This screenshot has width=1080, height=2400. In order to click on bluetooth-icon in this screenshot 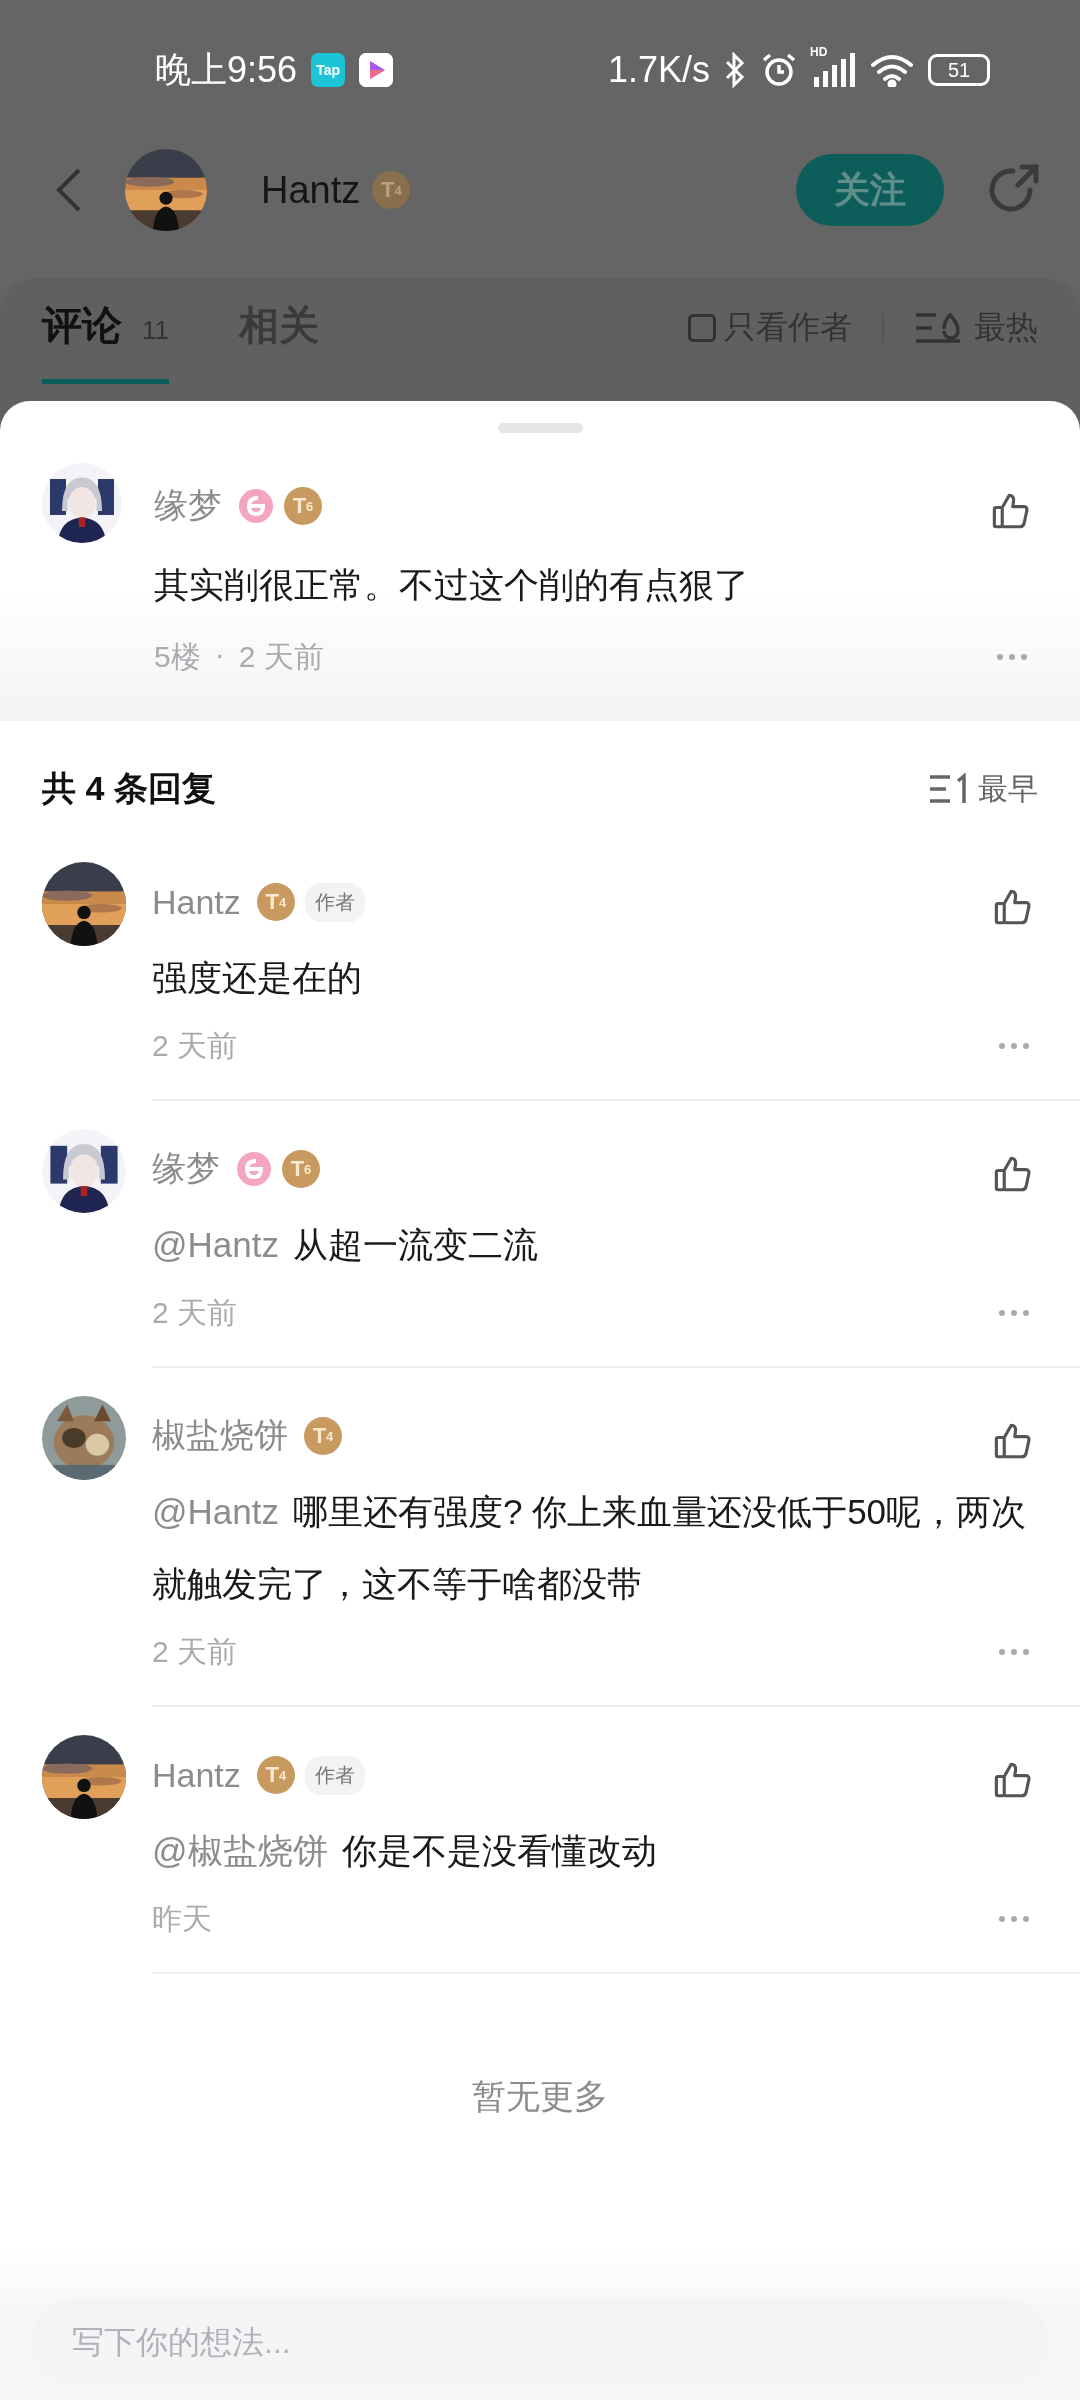, I will do `click(735, 70)`.